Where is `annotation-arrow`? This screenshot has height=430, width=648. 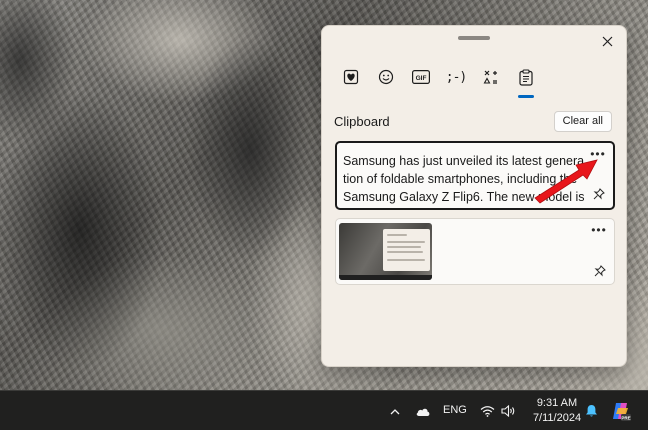
annotation-arrow is located at coordinates (566, 181).